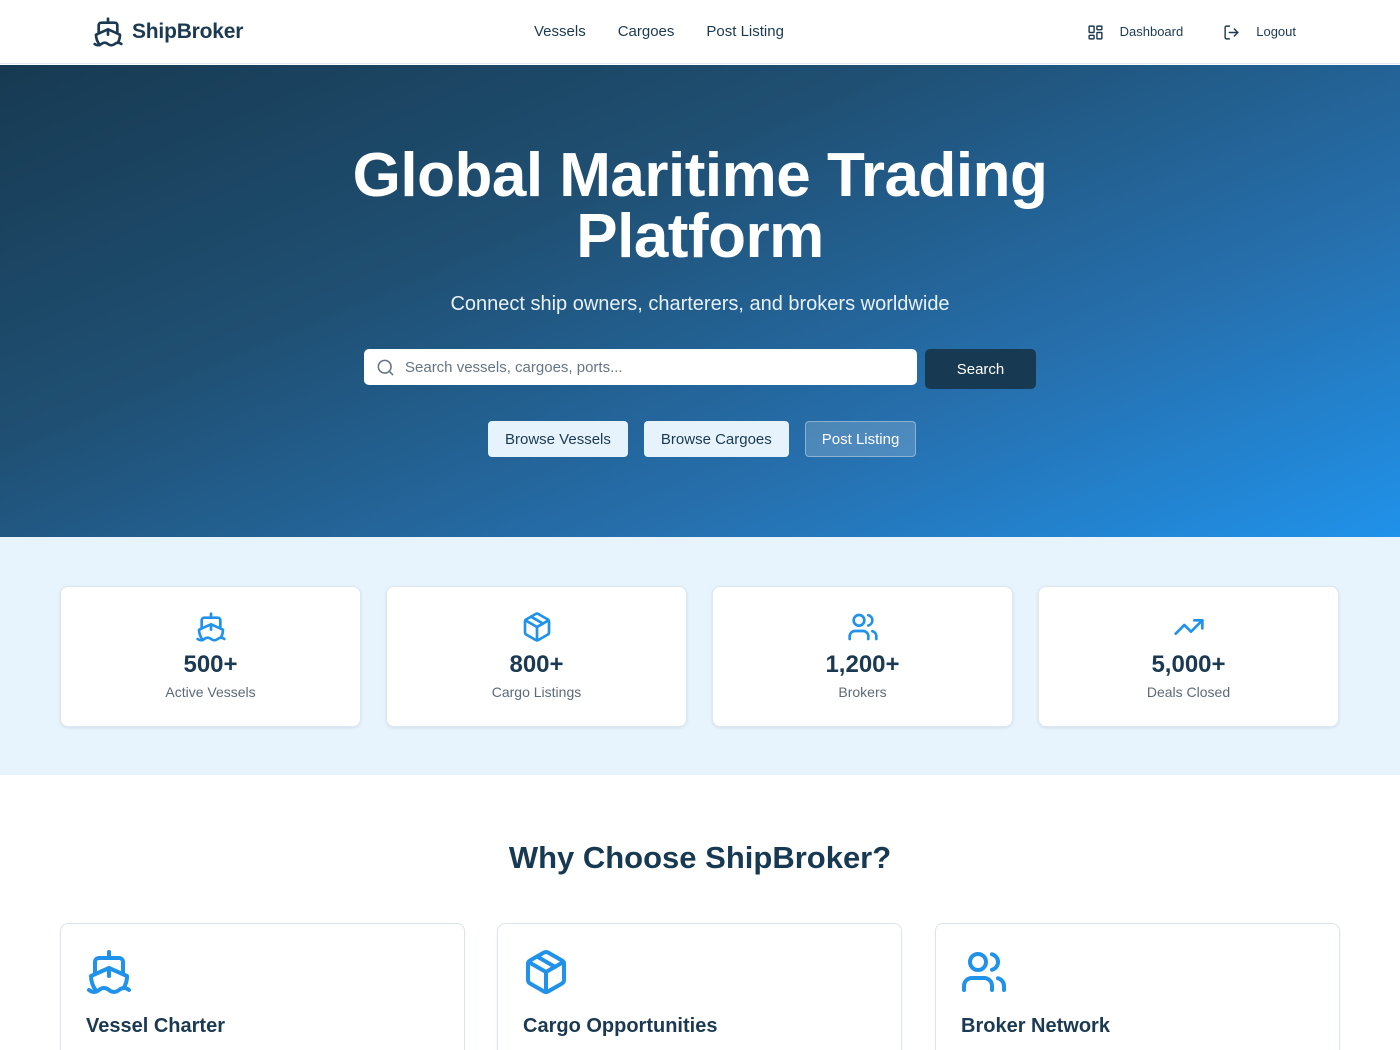  Describe the element at coordinates (1231, 32) in the screenshot. I see `logout-icon` at that location.